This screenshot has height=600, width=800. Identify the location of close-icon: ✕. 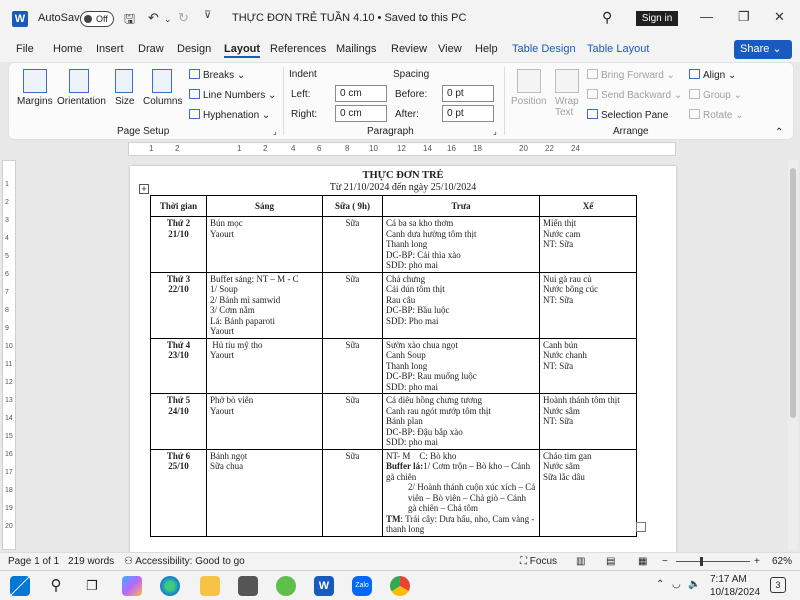
(779, 17).